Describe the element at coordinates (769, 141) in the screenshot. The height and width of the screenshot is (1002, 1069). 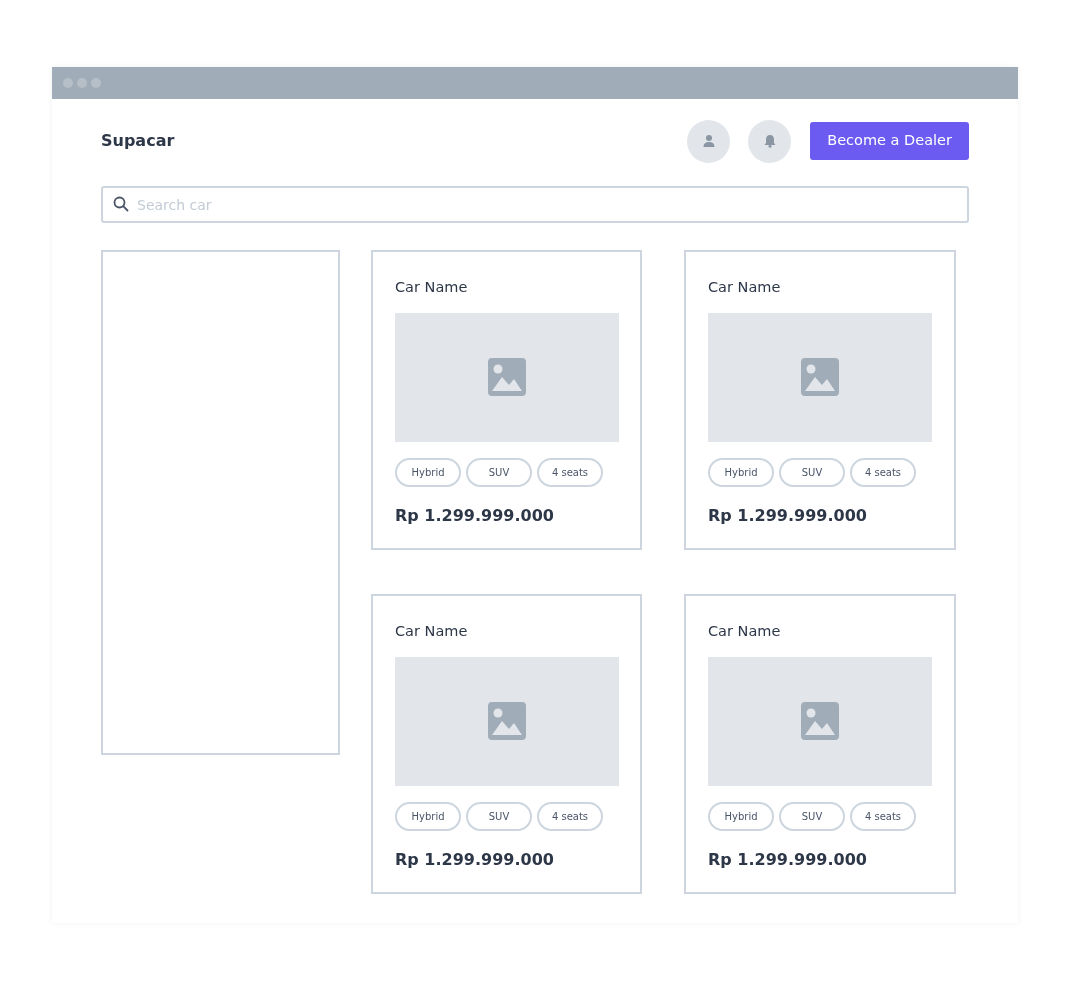
I see `bell-icon` at that location.